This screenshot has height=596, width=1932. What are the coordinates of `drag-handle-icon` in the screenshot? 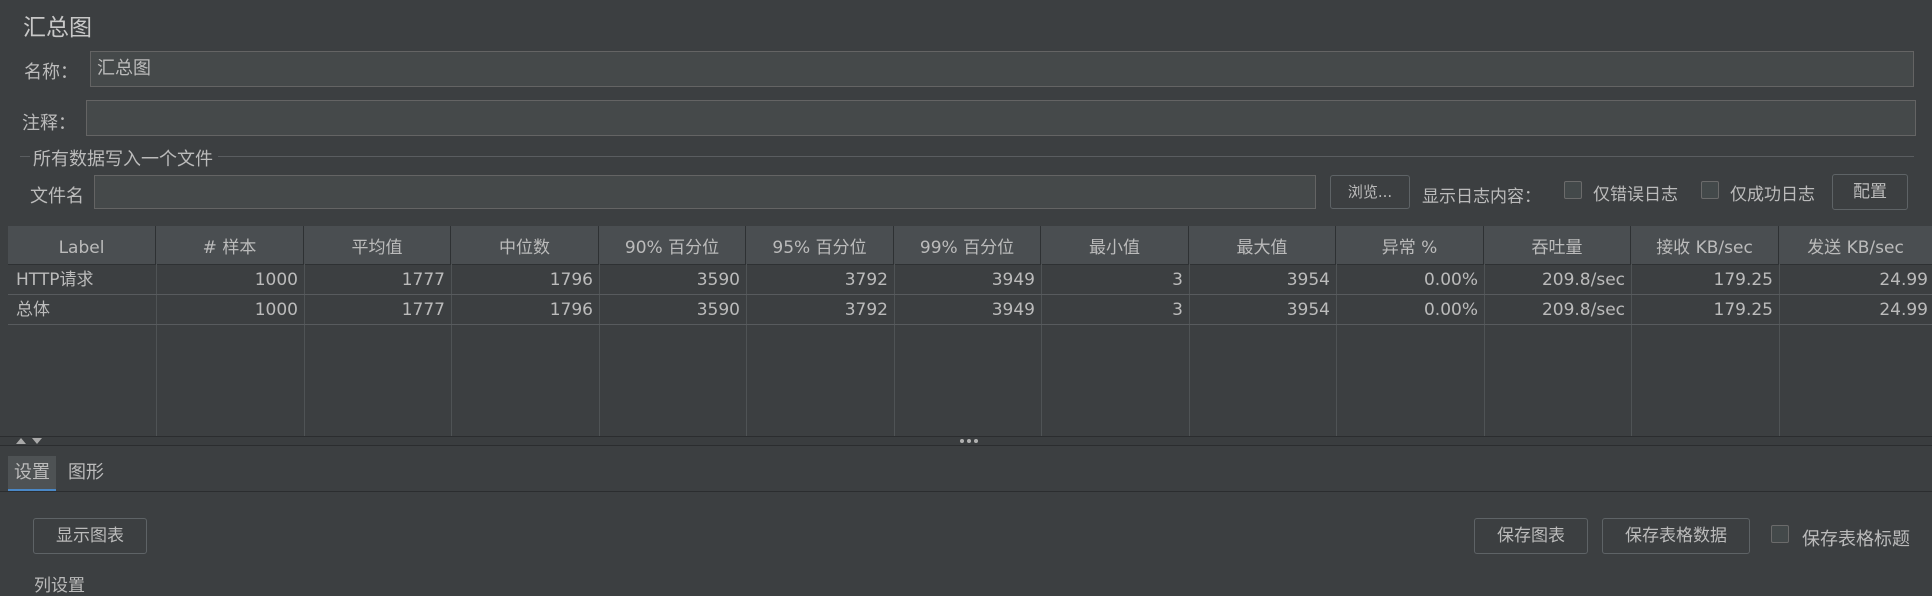 It's located at (969, 441).